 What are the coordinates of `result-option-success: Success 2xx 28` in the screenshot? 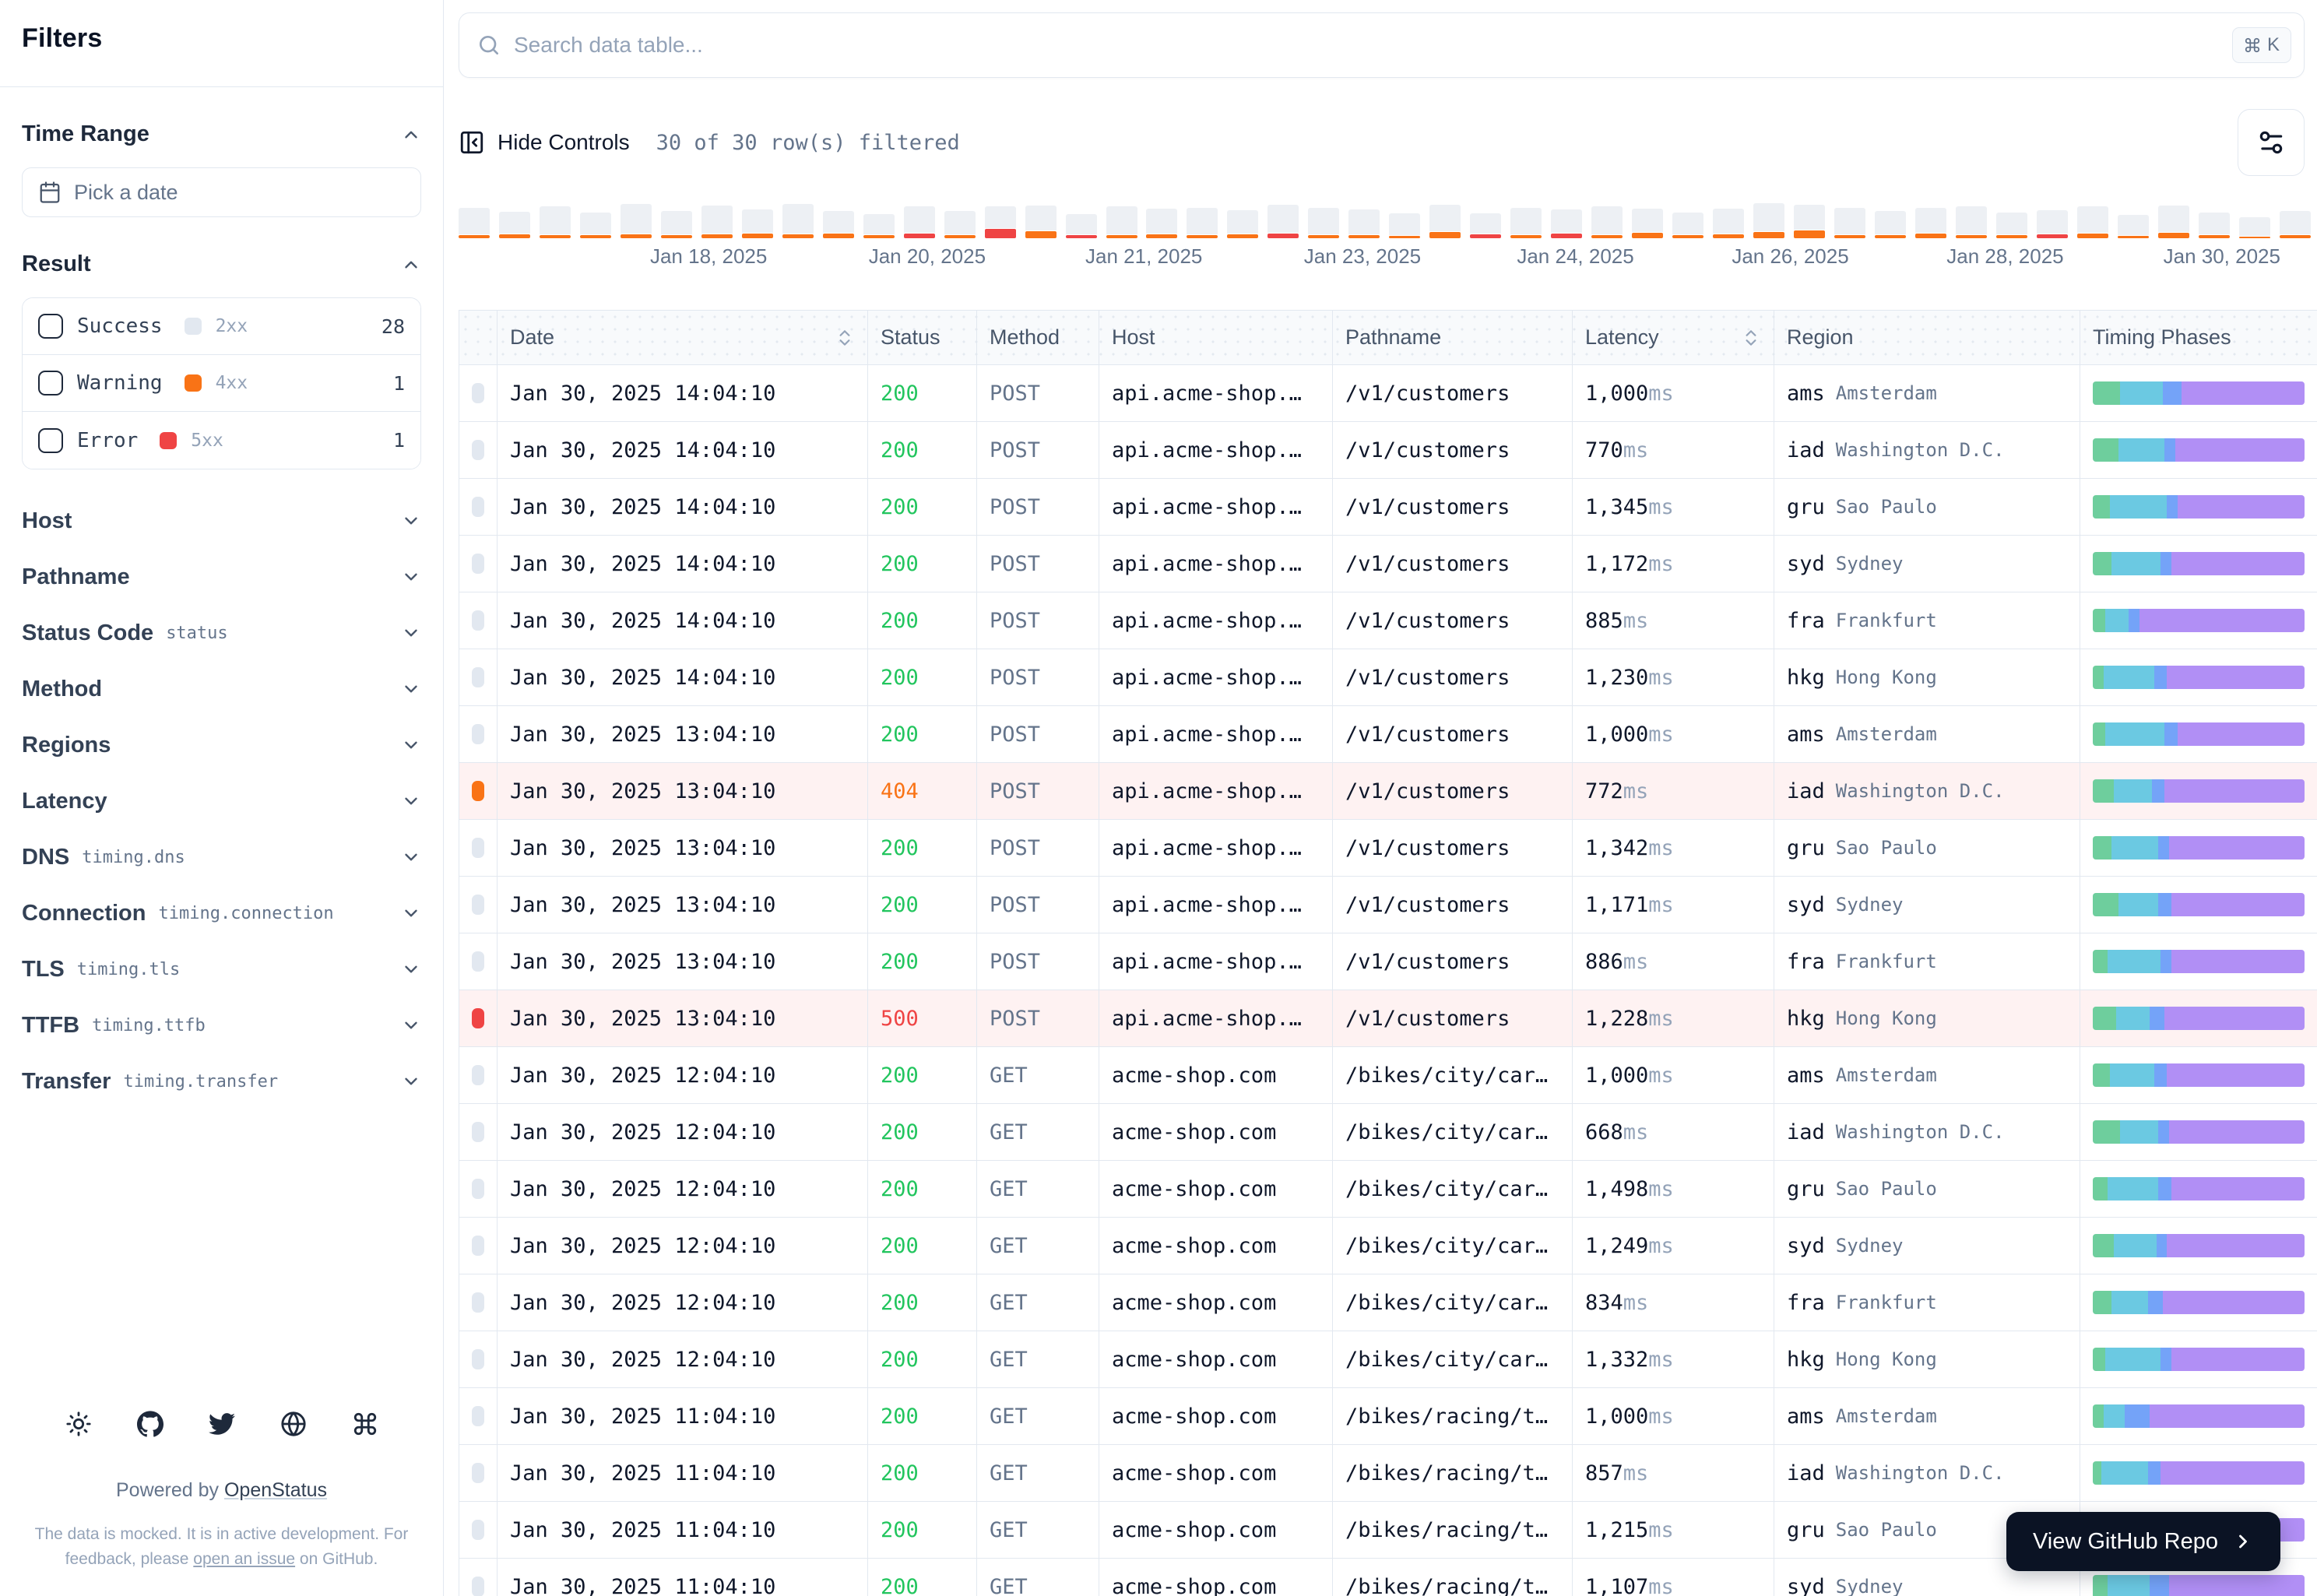 It's located at (221, 326).